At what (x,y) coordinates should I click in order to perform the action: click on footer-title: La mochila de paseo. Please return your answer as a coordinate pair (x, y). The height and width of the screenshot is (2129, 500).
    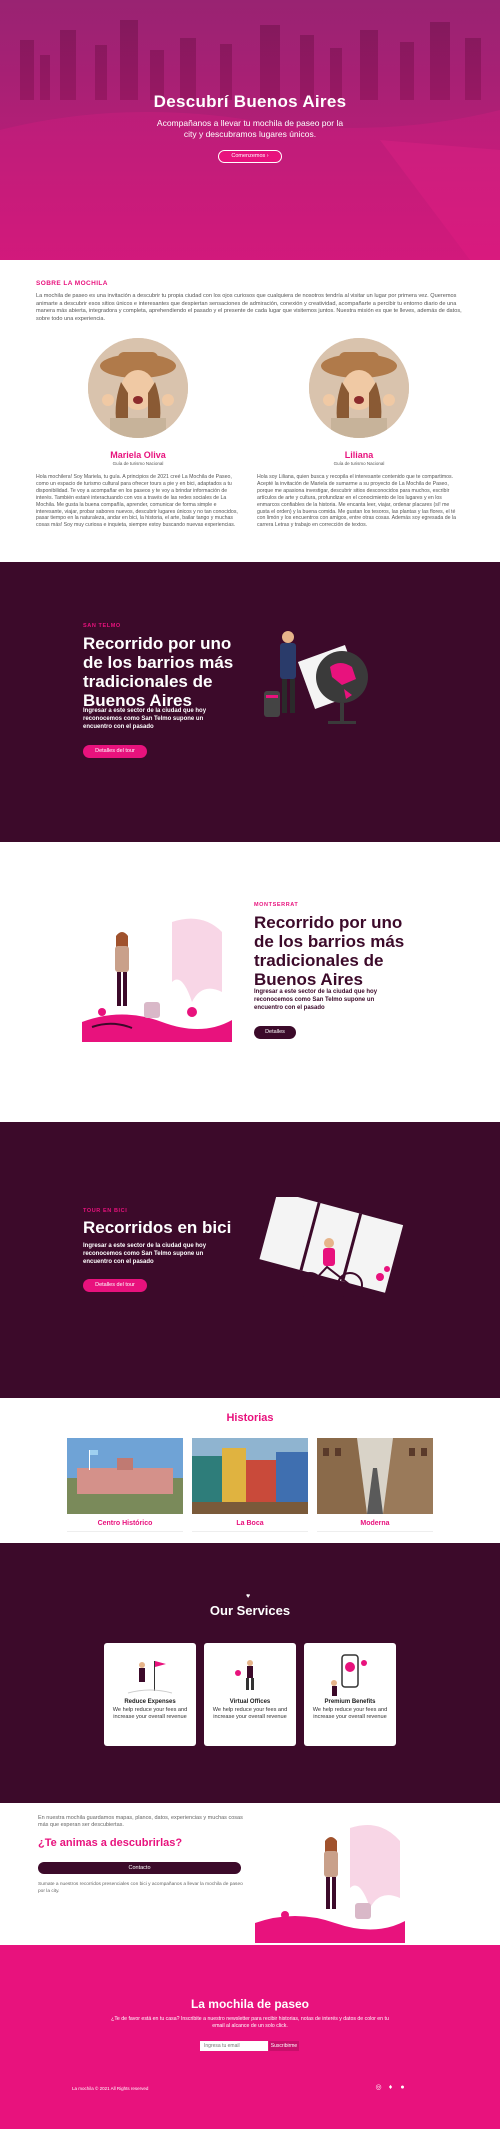
    Looking at the image, I should click on (250, 2004).